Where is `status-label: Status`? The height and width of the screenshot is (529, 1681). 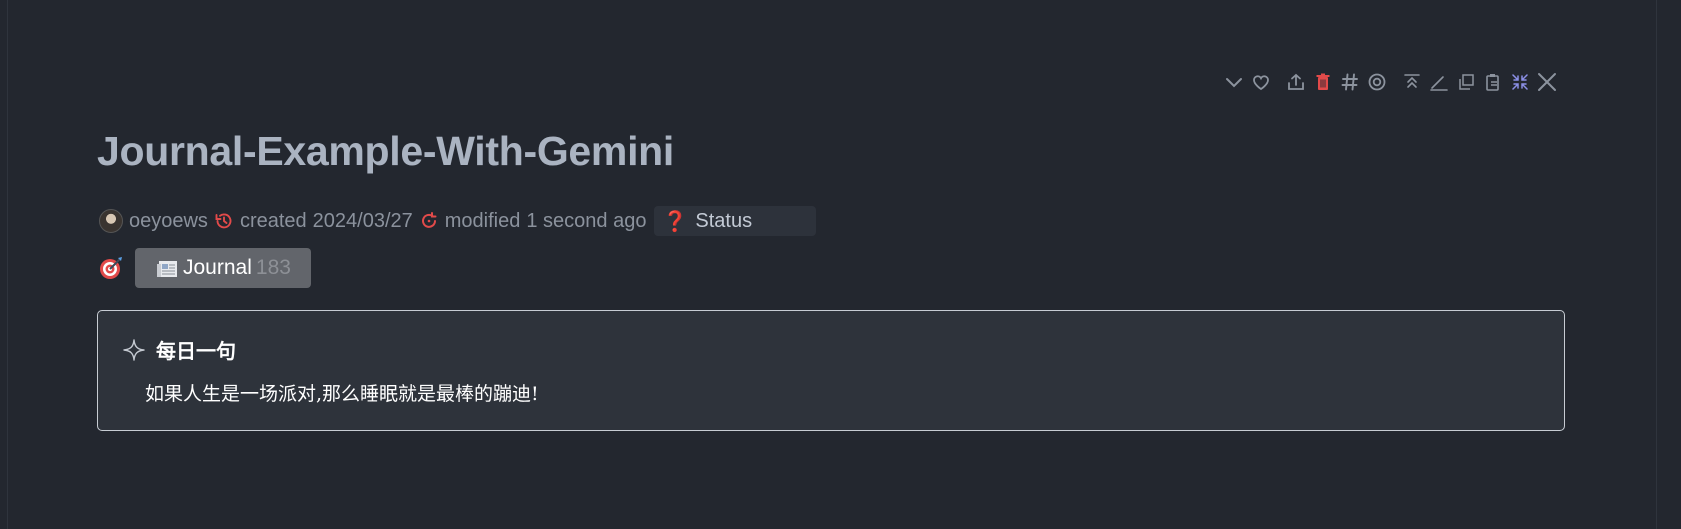
status-label: Status is located at coordinates (724, 220).